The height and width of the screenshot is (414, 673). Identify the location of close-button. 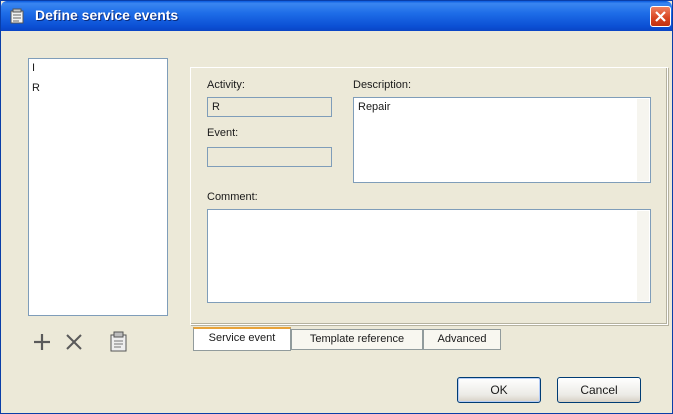
(660, 16).